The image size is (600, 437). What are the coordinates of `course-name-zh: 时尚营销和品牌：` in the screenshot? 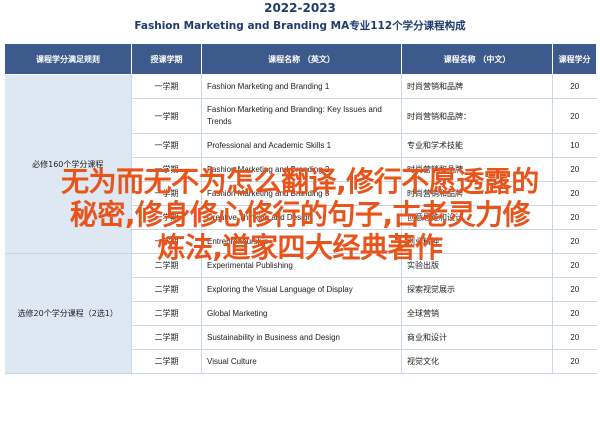 It's located at (477, 116).